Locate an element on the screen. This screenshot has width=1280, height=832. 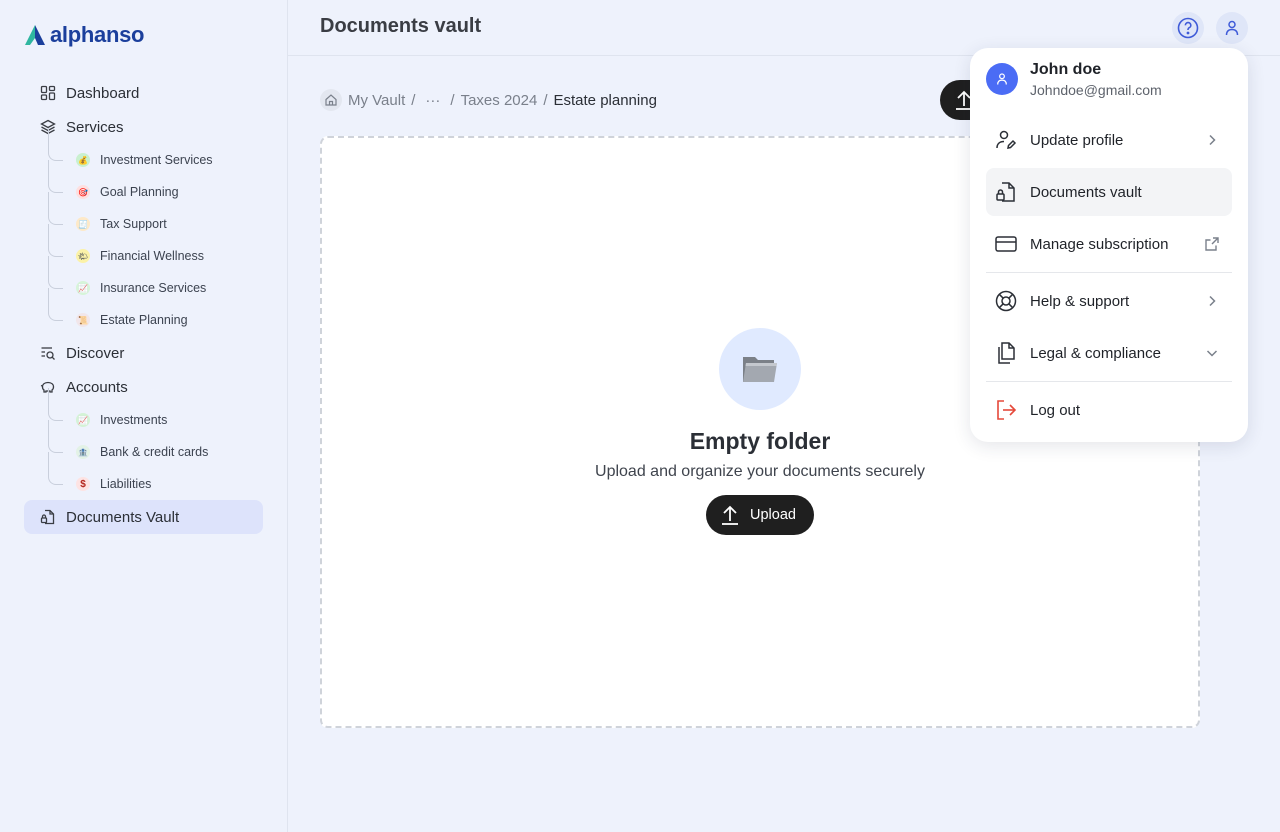
bank-icon: 🏦 is located at coordinates (83, 452).